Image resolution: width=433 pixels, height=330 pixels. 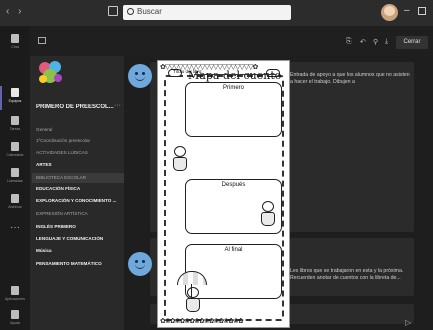 What do you see at coordinates (233, 88) in the screenshot?
I see `story-box-label: Primero` at bounding box center [233, 88].